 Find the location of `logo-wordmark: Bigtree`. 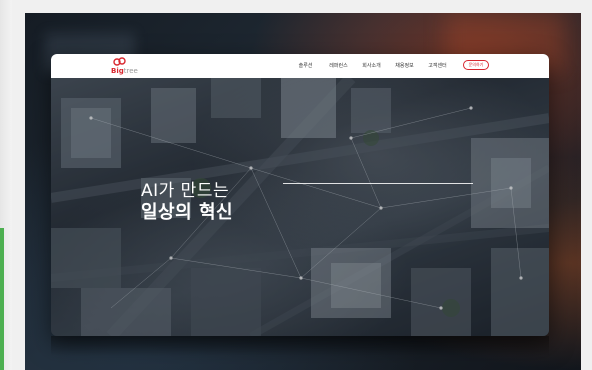

logo-wordmark: Bigtree is located at coordinates (124, 71).